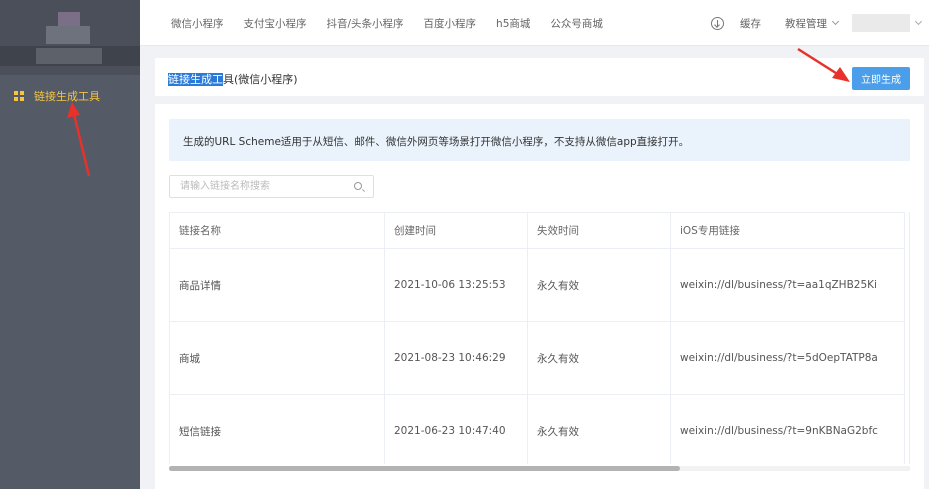  What do you see at coordinates (456, 358) in the screenshot?
I see `cell-created: 2021-08-23 10:46:29` at bounding box center [456, 358].